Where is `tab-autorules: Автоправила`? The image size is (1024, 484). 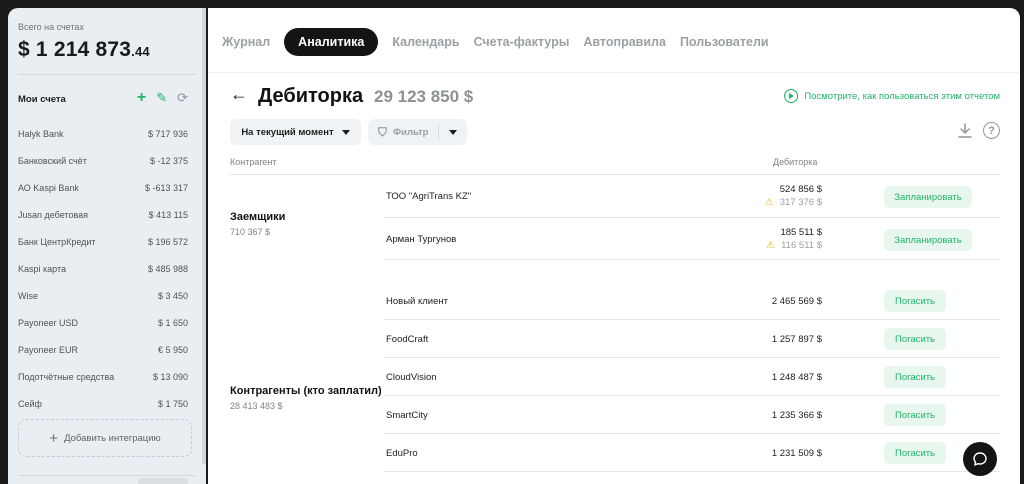 tab-autorules: Автоправила is located at coordinates (624, 42).